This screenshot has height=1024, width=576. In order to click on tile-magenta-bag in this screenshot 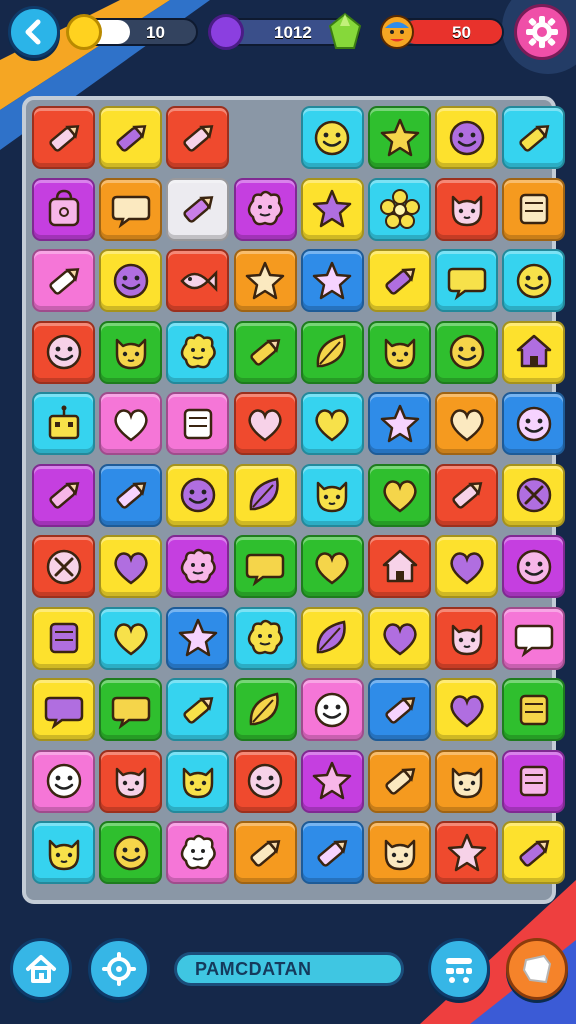, I will do `click(63, 209)`.